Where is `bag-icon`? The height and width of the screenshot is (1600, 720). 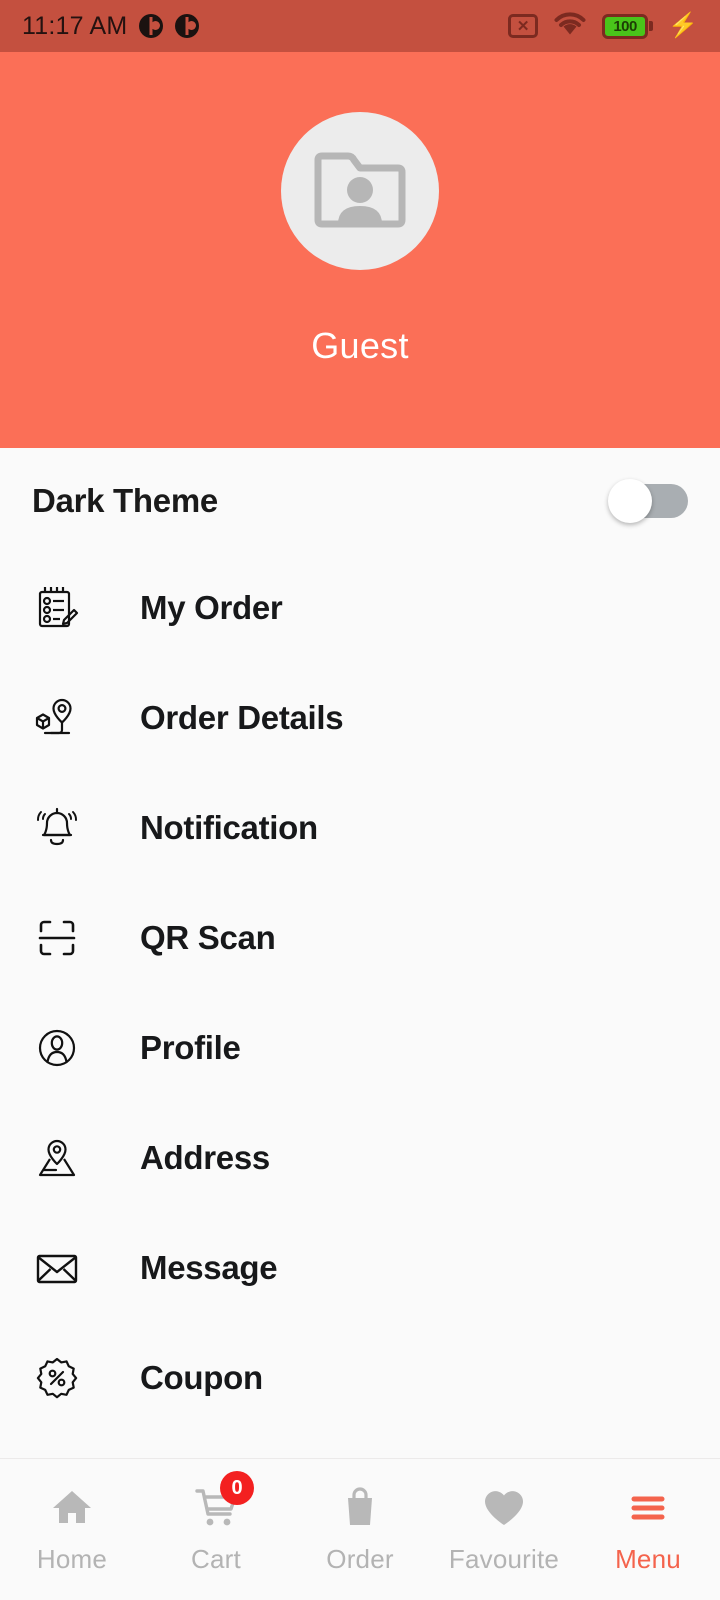
bag-icon is located at coordinates (360, 1507).